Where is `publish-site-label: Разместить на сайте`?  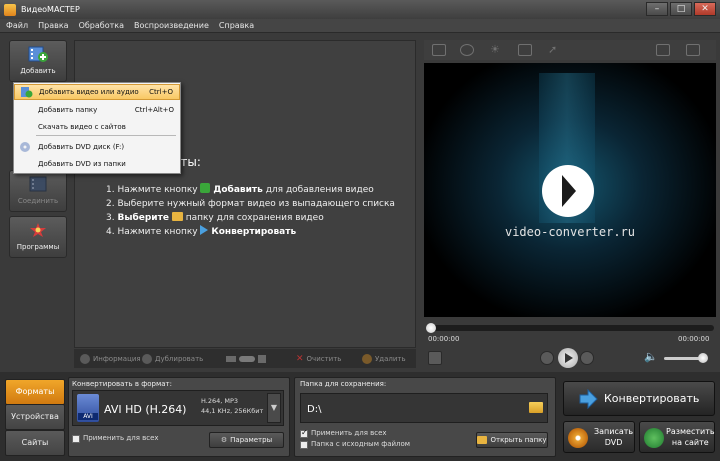 publish-site-label: Разместить на сайте is located at coordinates (690, 437).